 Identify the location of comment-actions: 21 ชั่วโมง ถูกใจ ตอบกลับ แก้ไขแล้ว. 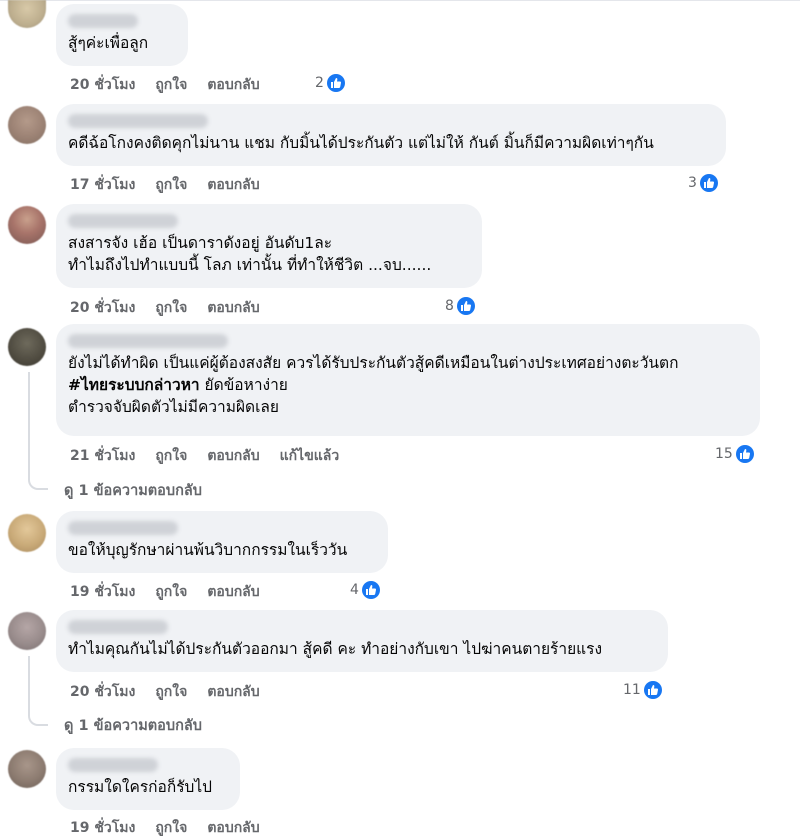
(204, 456).